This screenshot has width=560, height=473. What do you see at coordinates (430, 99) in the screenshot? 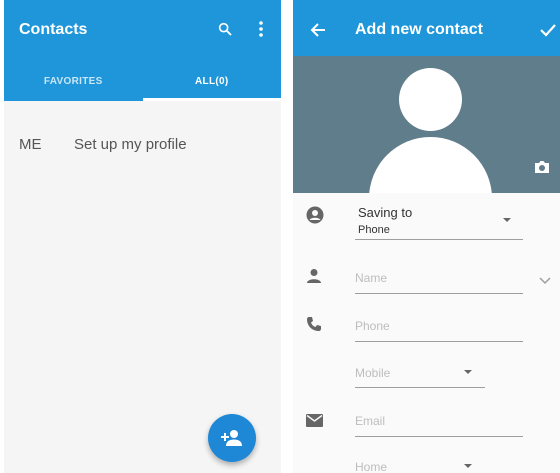
I see `avatar-head` at bounding box center [430, 99].